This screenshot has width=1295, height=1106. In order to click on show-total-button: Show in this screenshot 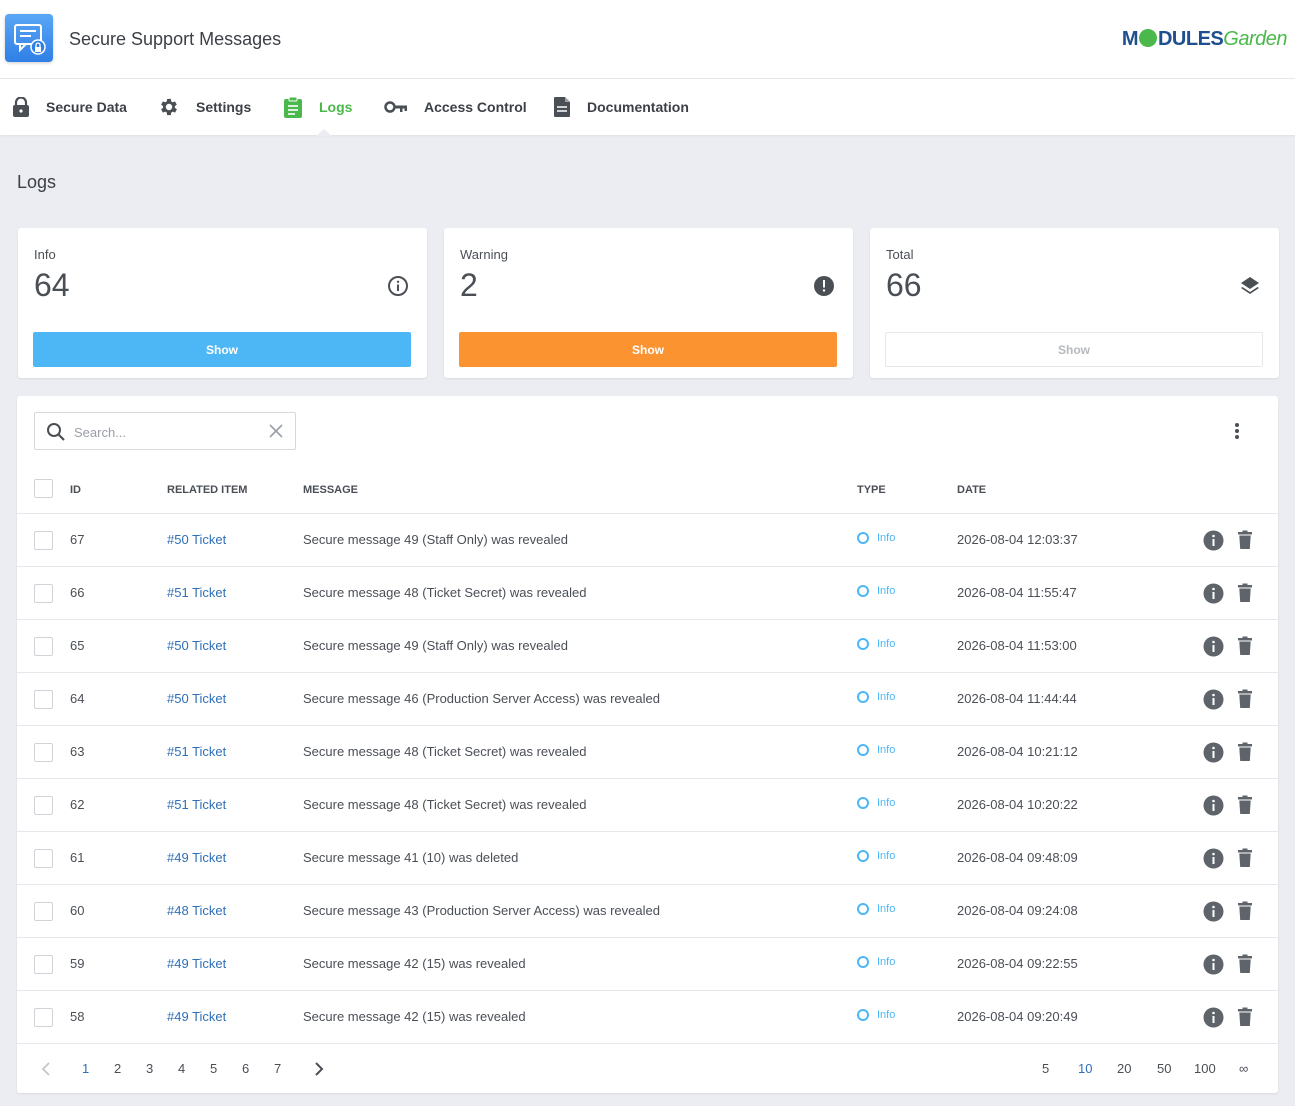, I will do `click(1074, 349)`.